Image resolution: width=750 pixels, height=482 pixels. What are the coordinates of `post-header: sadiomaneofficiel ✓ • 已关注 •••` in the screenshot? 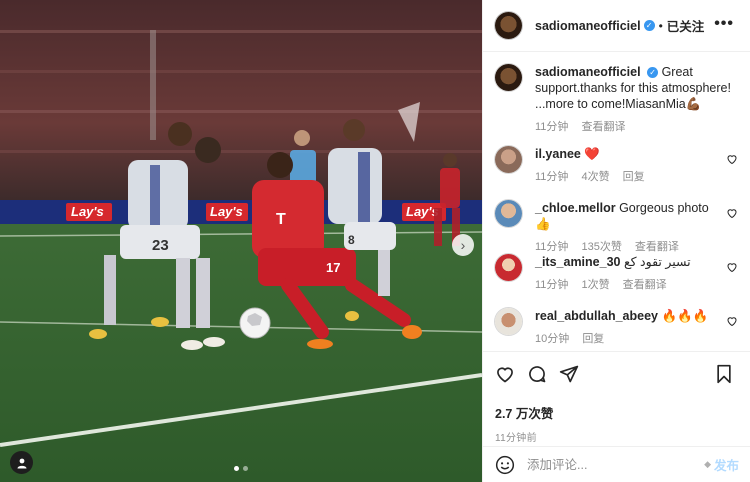 It's located at (616, 26).